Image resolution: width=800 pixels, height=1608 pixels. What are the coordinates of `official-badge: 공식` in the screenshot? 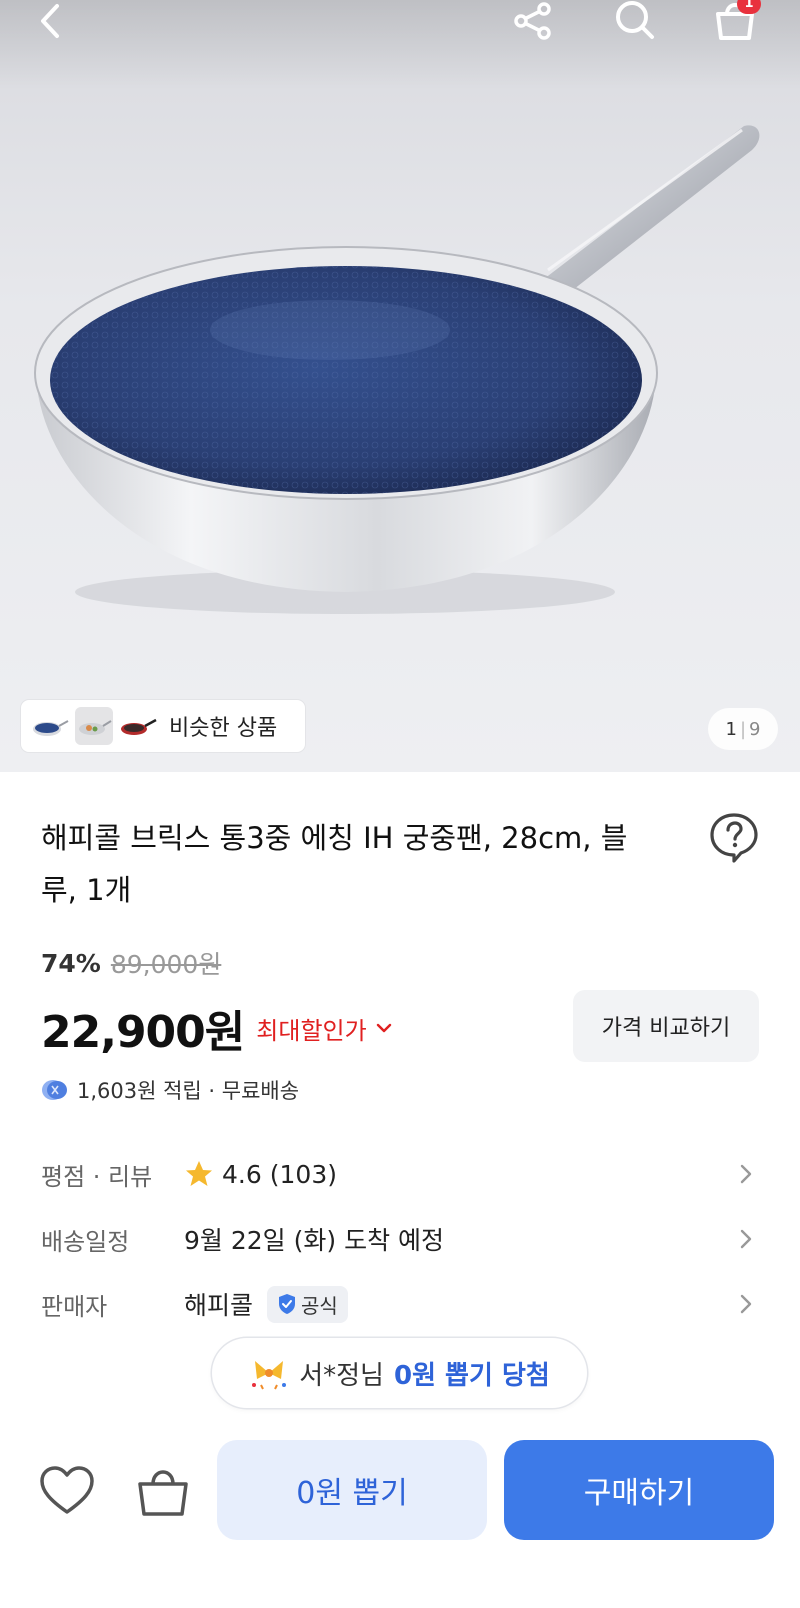 It's located at (307, 1304).